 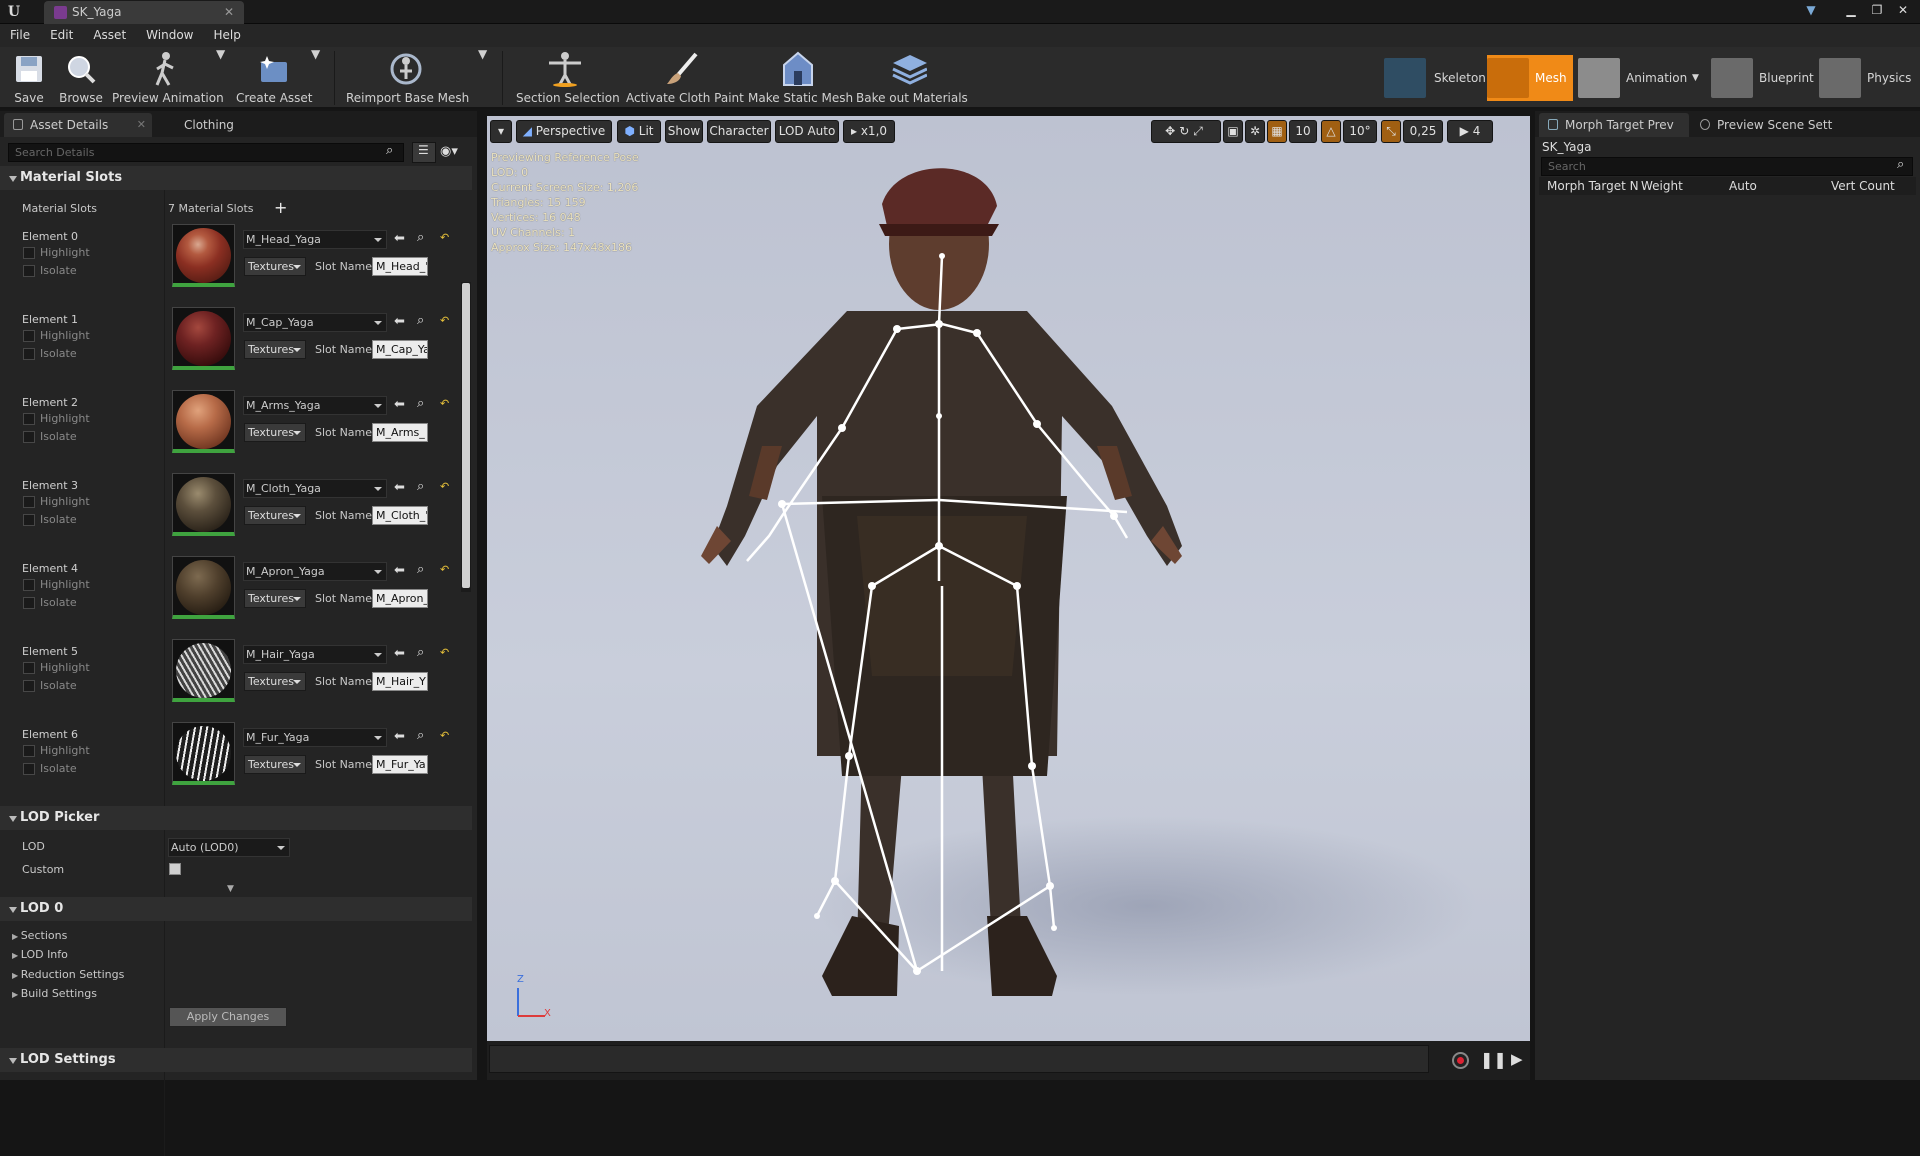 What do you see at coordinates (1593, 186) in the screenshot?
I see `col-morph-target-name: Morph Target N` at bounding box center [1593, 186].